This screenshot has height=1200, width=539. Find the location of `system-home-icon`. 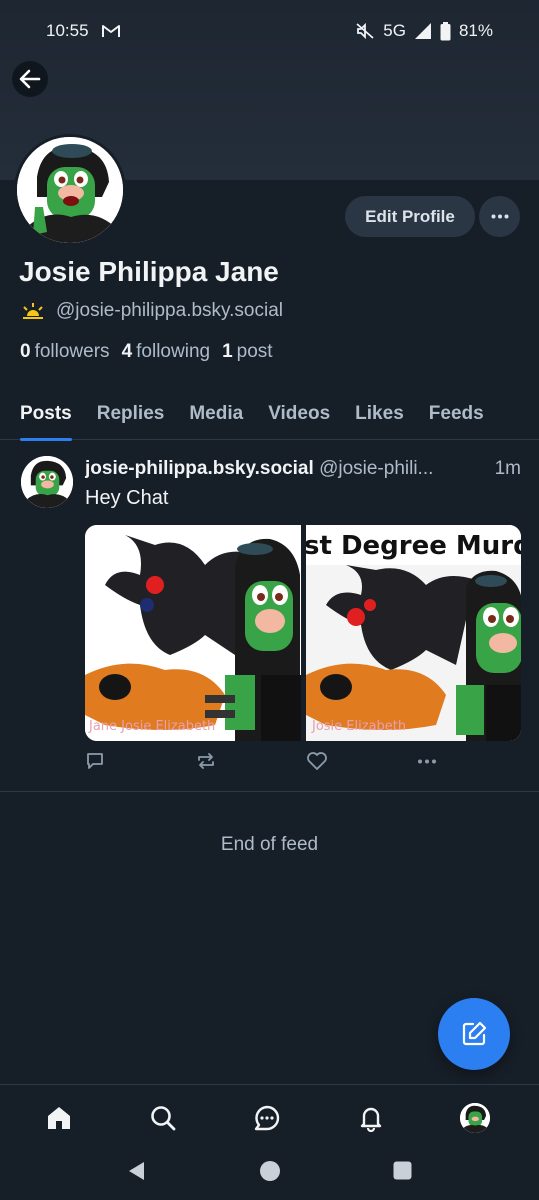

system-home-icon is located at coordinates (270, 1171).